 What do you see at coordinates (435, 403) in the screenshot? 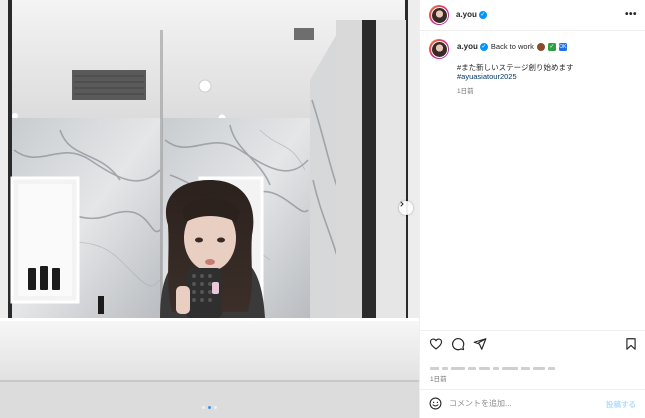
I see `emoji-picker-icon` at bounding box center [435, 403].